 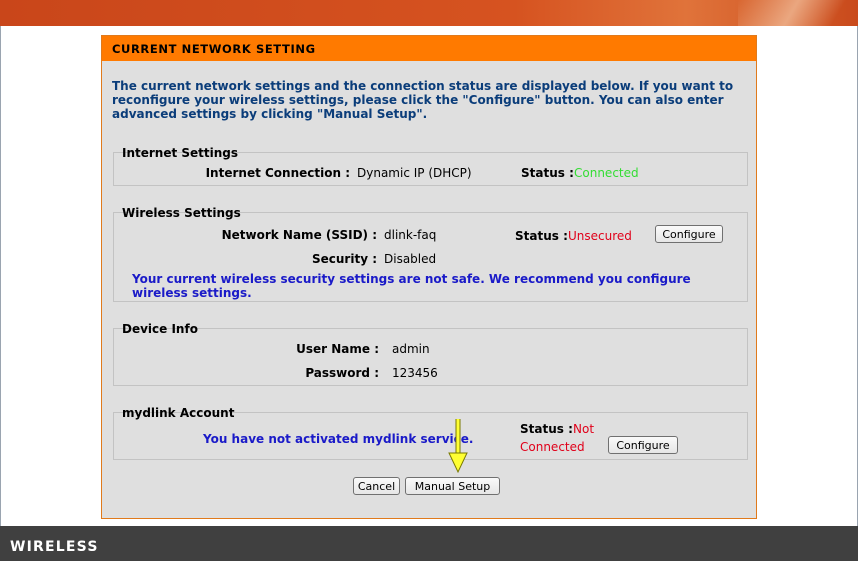 I want to click on footer-bar: WIRELESS, so click(x=429, y=543).